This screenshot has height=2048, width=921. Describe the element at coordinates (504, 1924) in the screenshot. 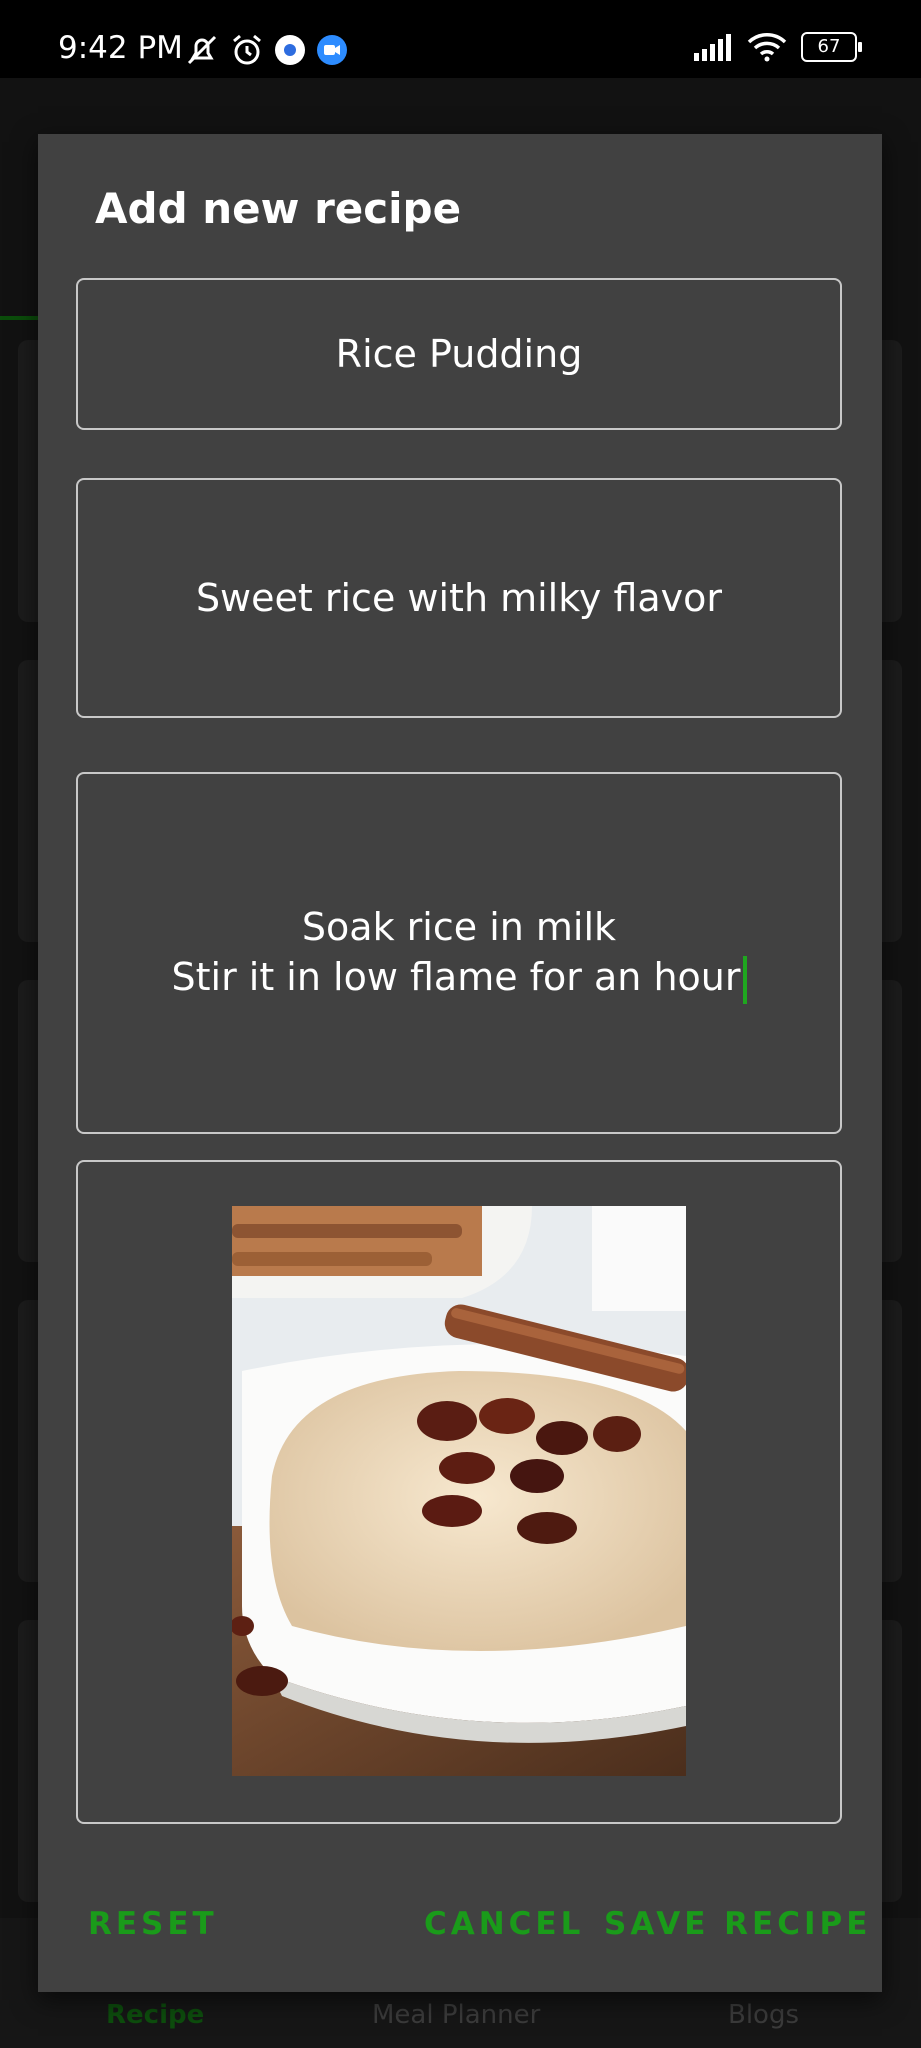

I see `cancel-button: CANCEL` at that location.